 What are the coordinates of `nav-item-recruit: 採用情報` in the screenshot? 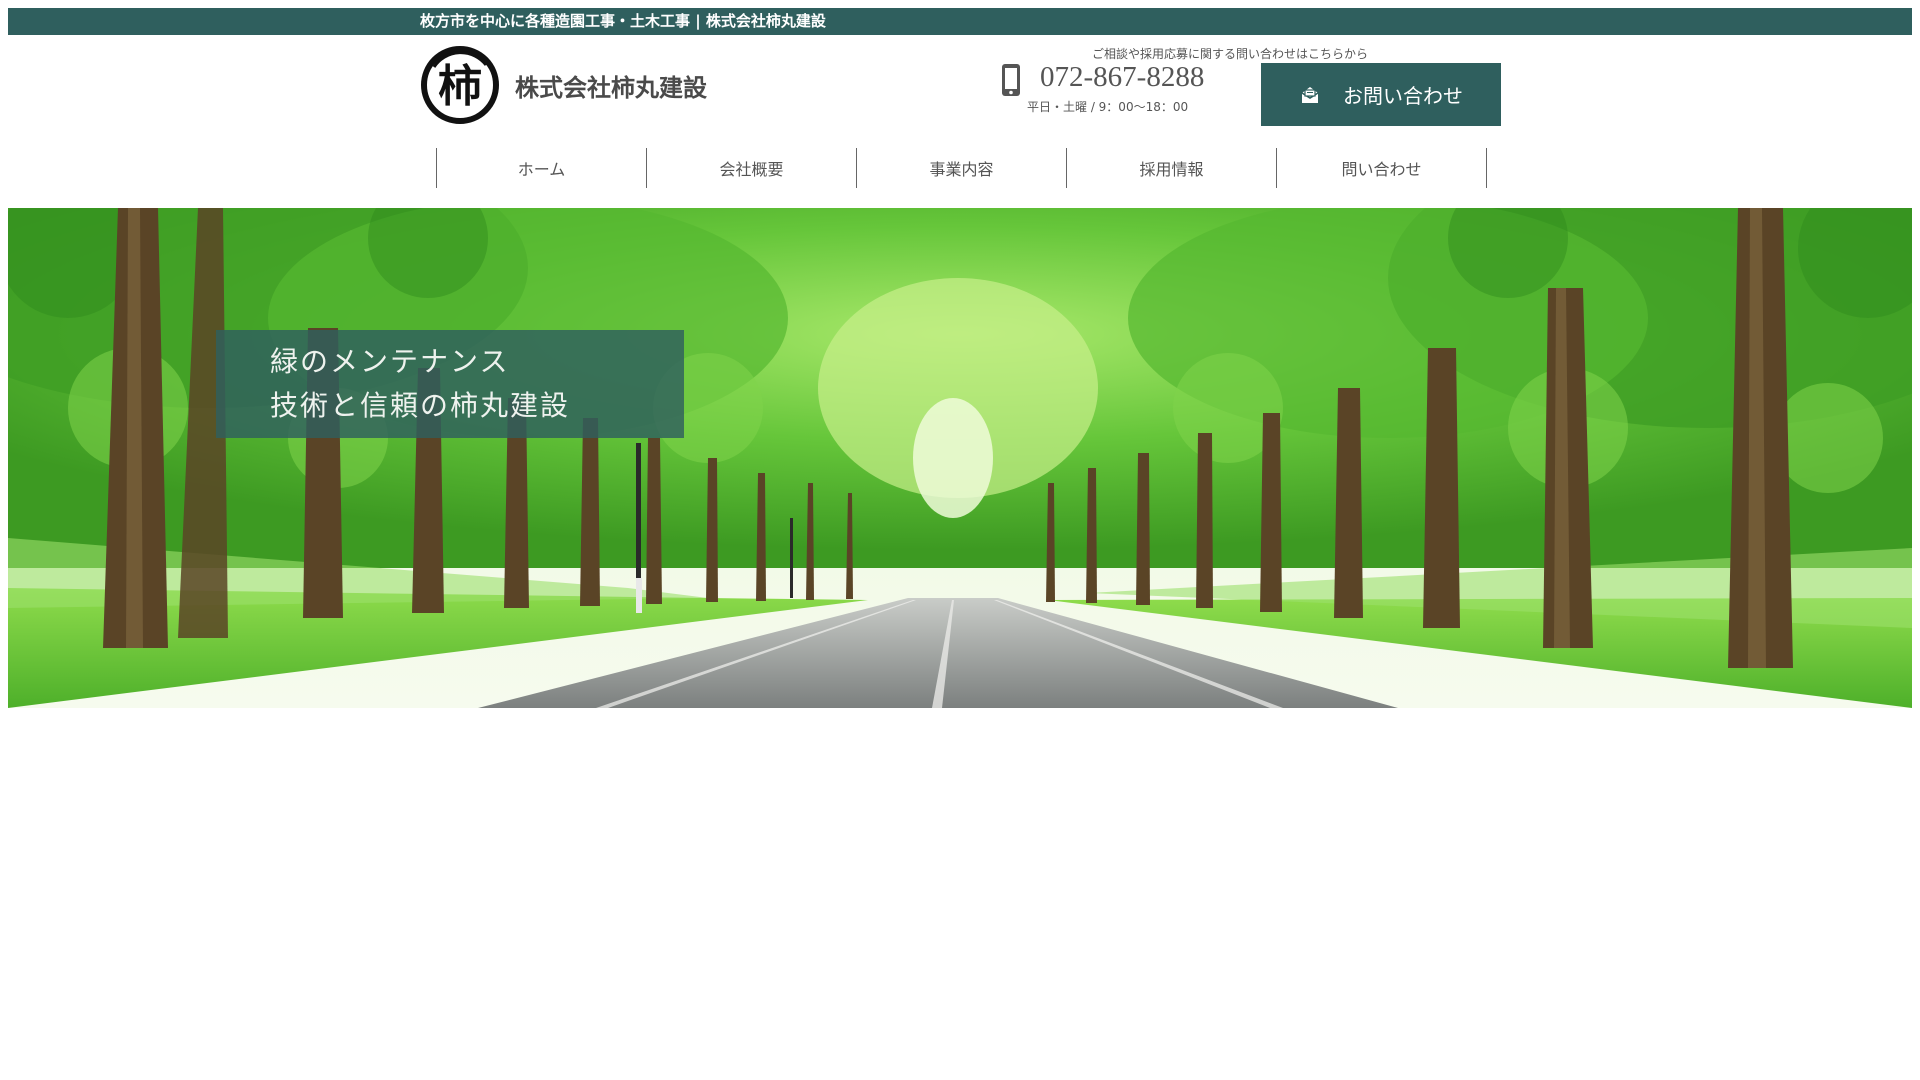 It's located at (1172, 168).